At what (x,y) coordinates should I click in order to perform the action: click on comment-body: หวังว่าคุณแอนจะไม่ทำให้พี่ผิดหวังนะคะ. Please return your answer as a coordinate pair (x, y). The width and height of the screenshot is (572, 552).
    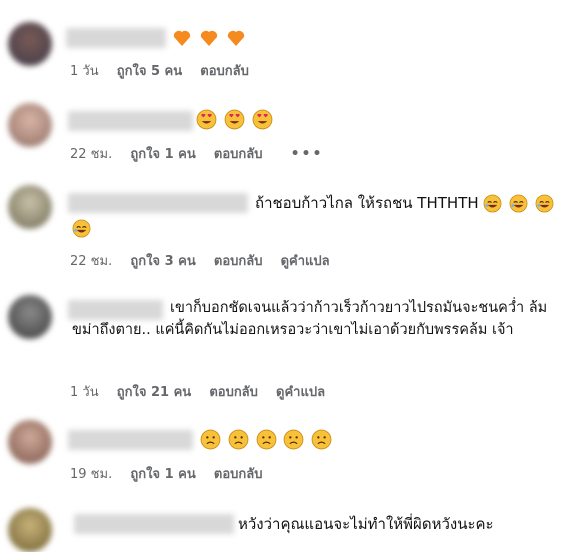
    Looking at the image, I should click on (366, 524).